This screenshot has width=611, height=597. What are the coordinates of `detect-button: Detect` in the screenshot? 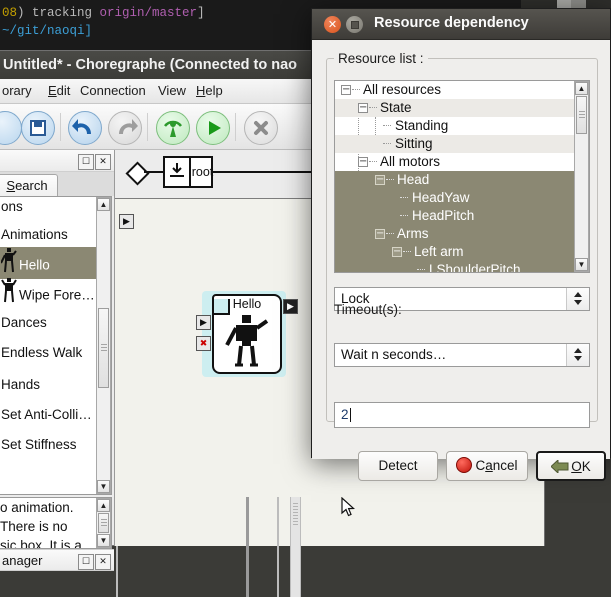 It's located at (398, 466).